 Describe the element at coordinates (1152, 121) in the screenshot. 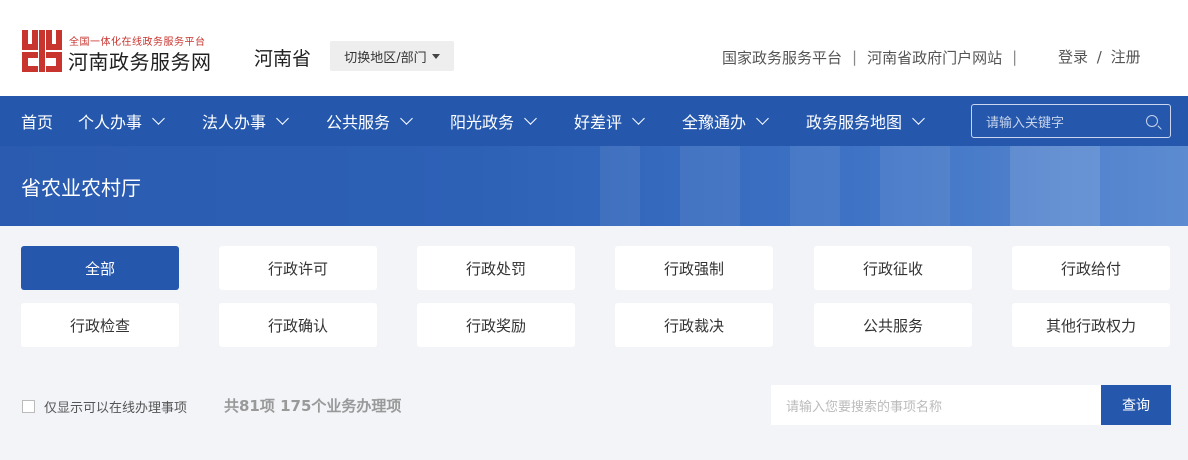

I see `search-icon` at that location.